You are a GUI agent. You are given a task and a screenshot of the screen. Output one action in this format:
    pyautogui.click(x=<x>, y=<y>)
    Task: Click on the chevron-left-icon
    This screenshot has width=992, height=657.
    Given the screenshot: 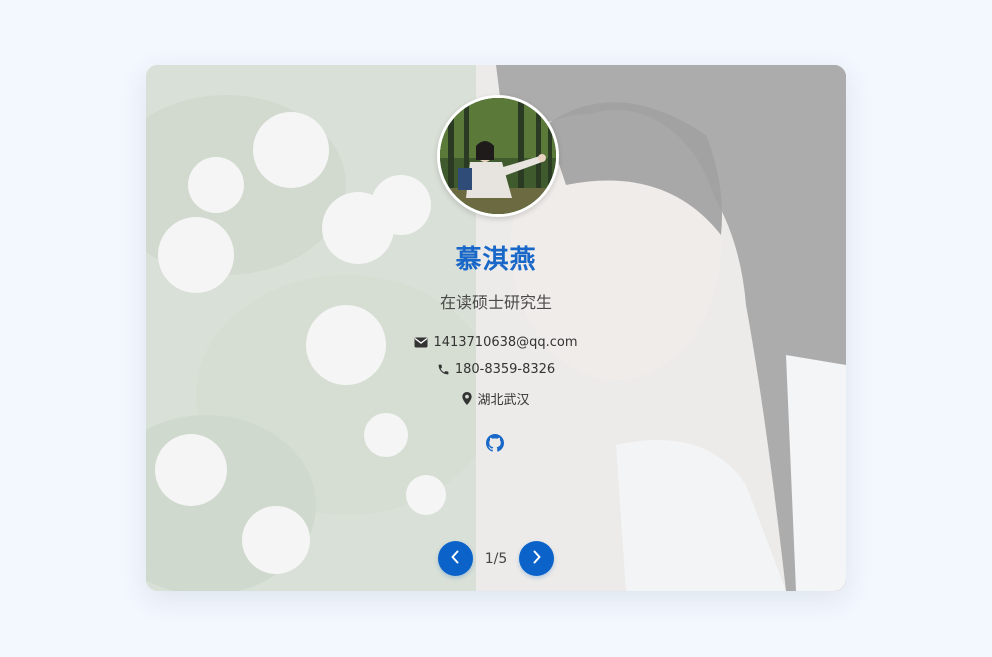 What is the action you would take?
    pyautogui.click(x=455, y=558)
    